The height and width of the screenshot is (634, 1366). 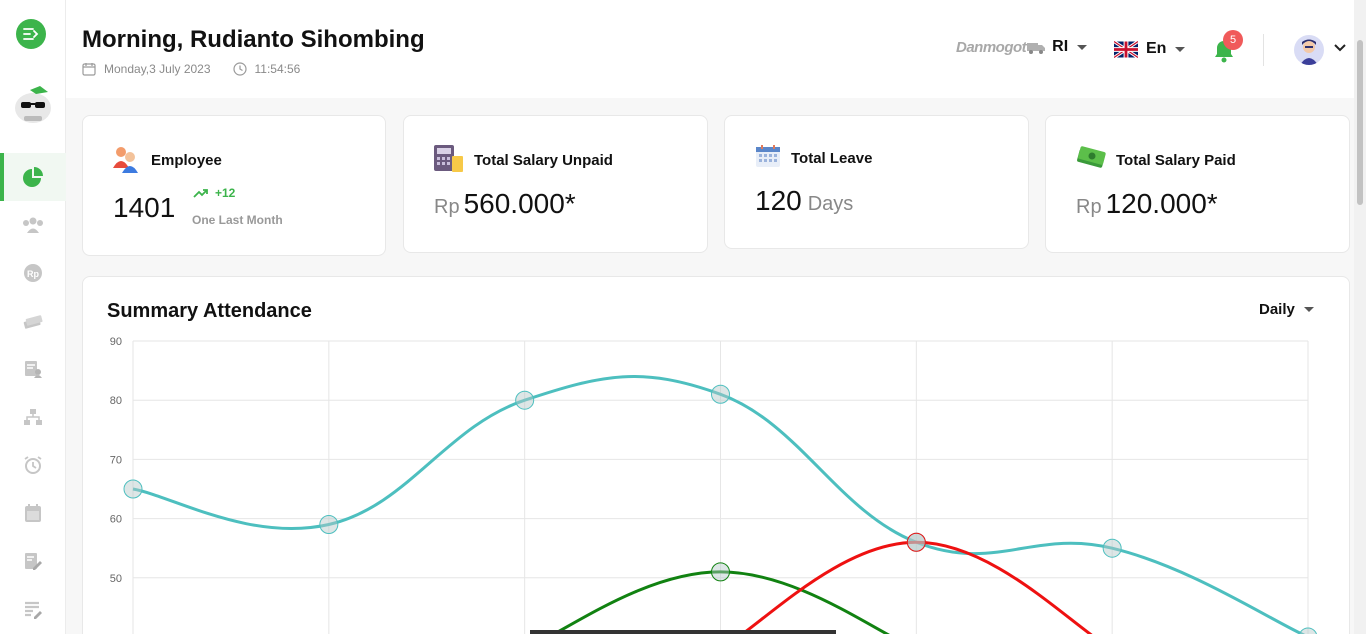 I want to click on leave-unit: Days, so click(x=830, y=204).